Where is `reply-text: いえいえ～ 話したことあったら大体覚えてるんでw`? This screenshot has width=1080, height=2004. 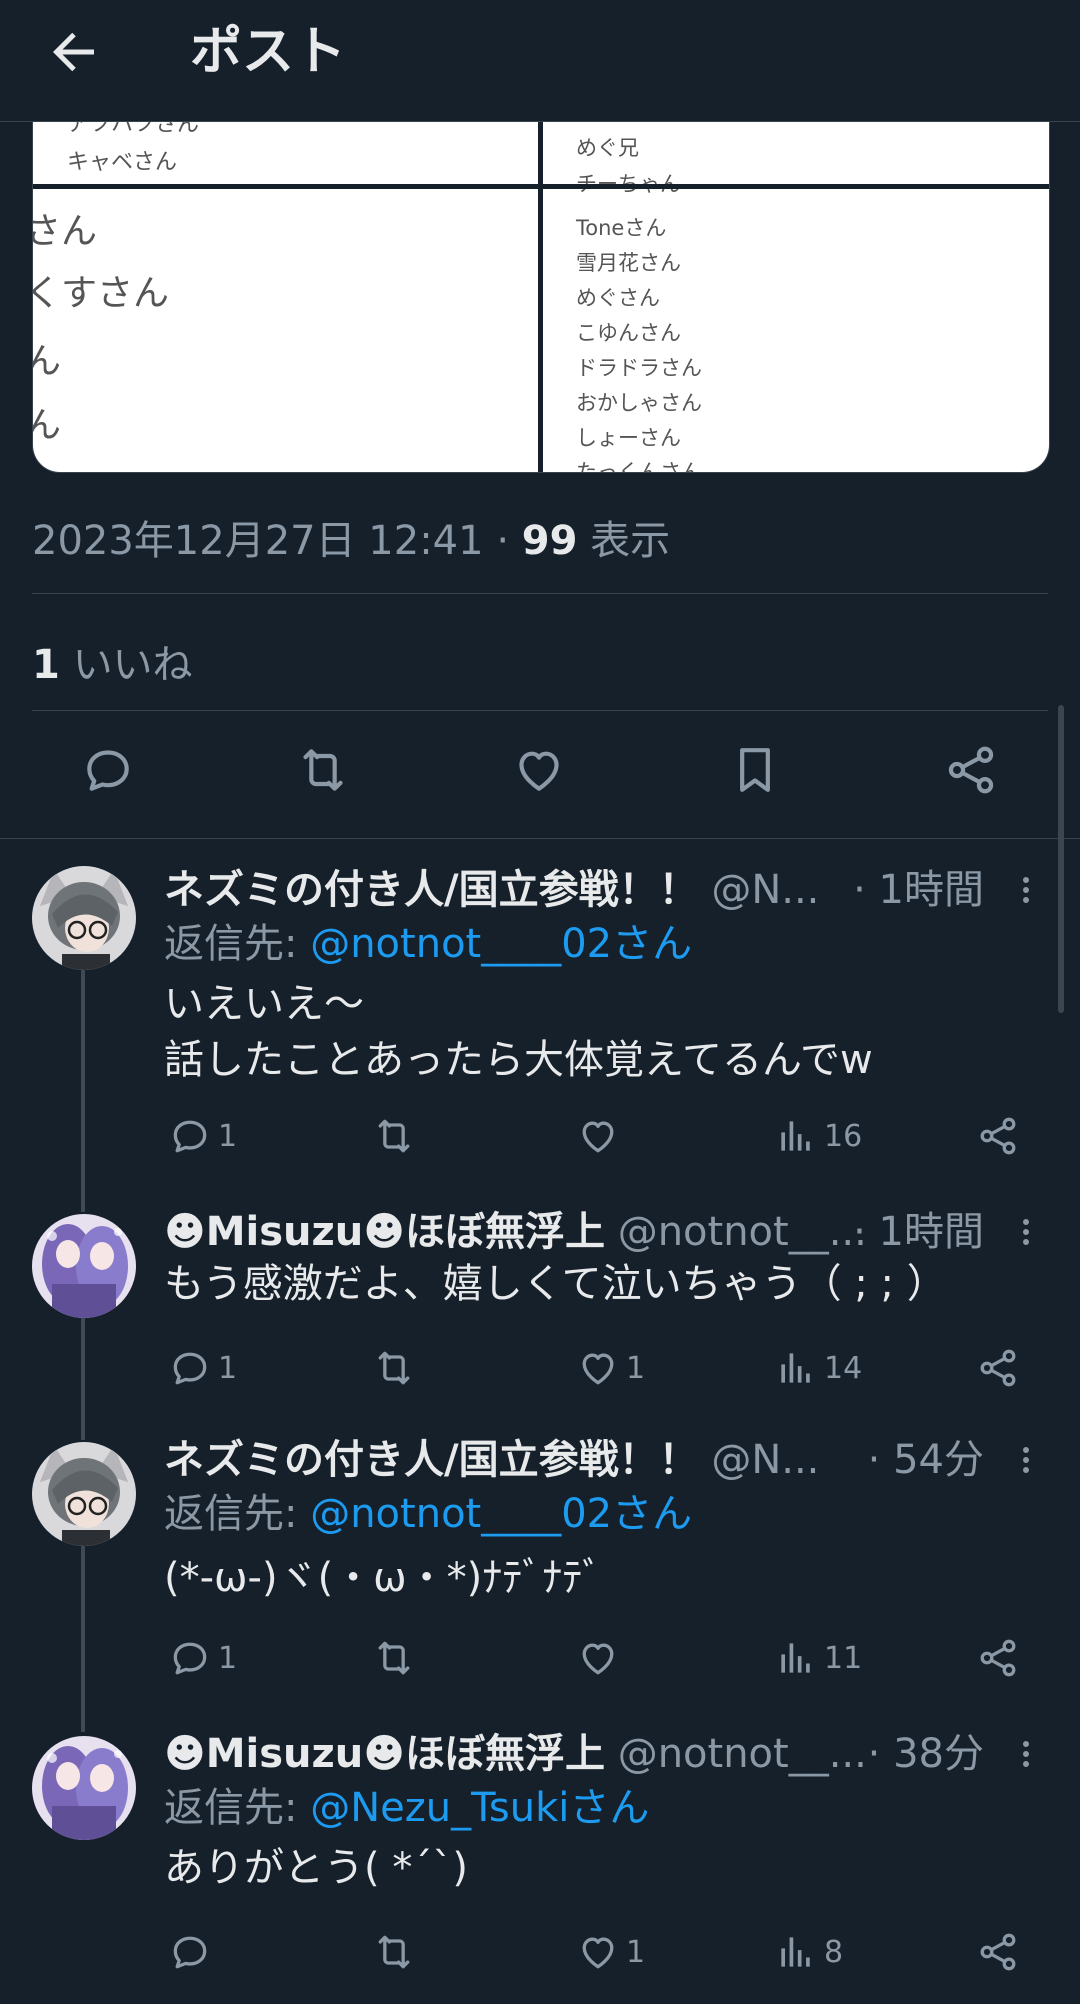 reply-text: いえいえ～ 話したことあったら大体覚えてるんでw is located at coordinates (518, 1032).